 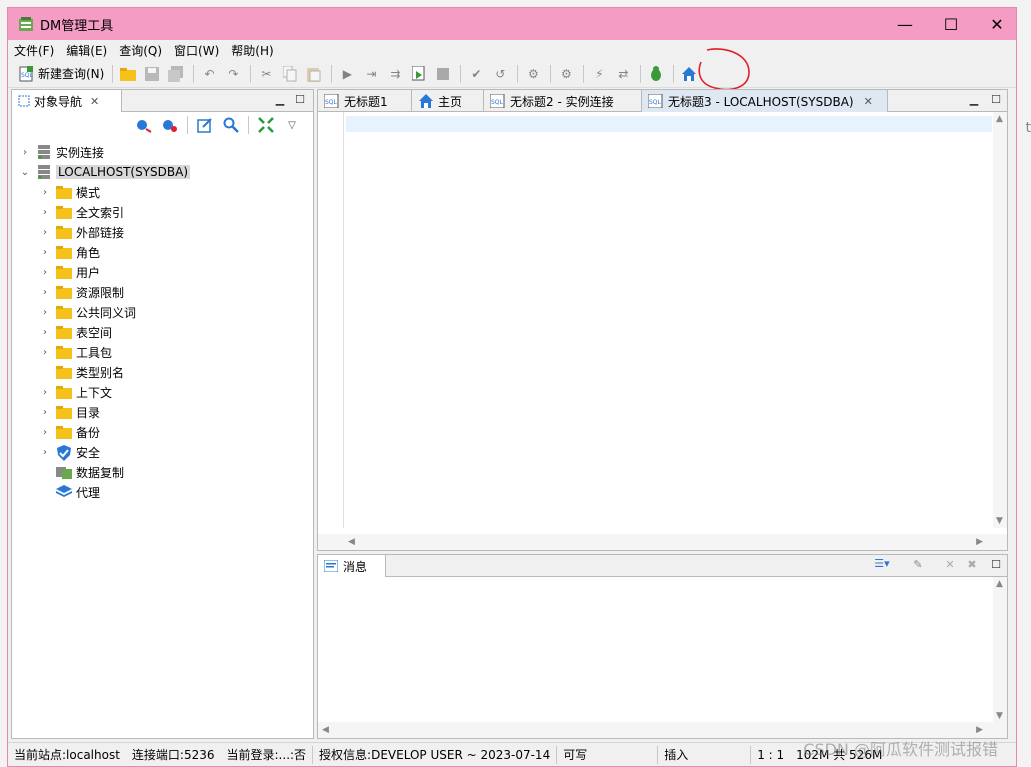 What do you see at coordinates (61, 74) in the screenshot?
I see `new-query-button: SQL 新建查询(N)` at bounding box center [61, 74].